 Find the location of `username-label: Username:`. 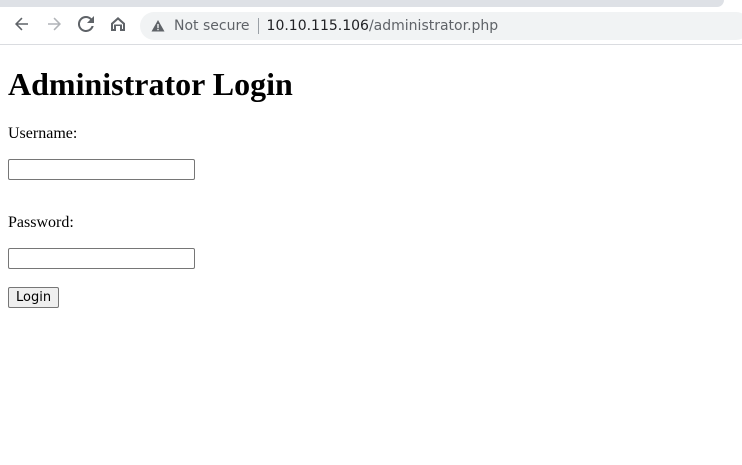

username-label: Username: is located at coordinates (43, 133).